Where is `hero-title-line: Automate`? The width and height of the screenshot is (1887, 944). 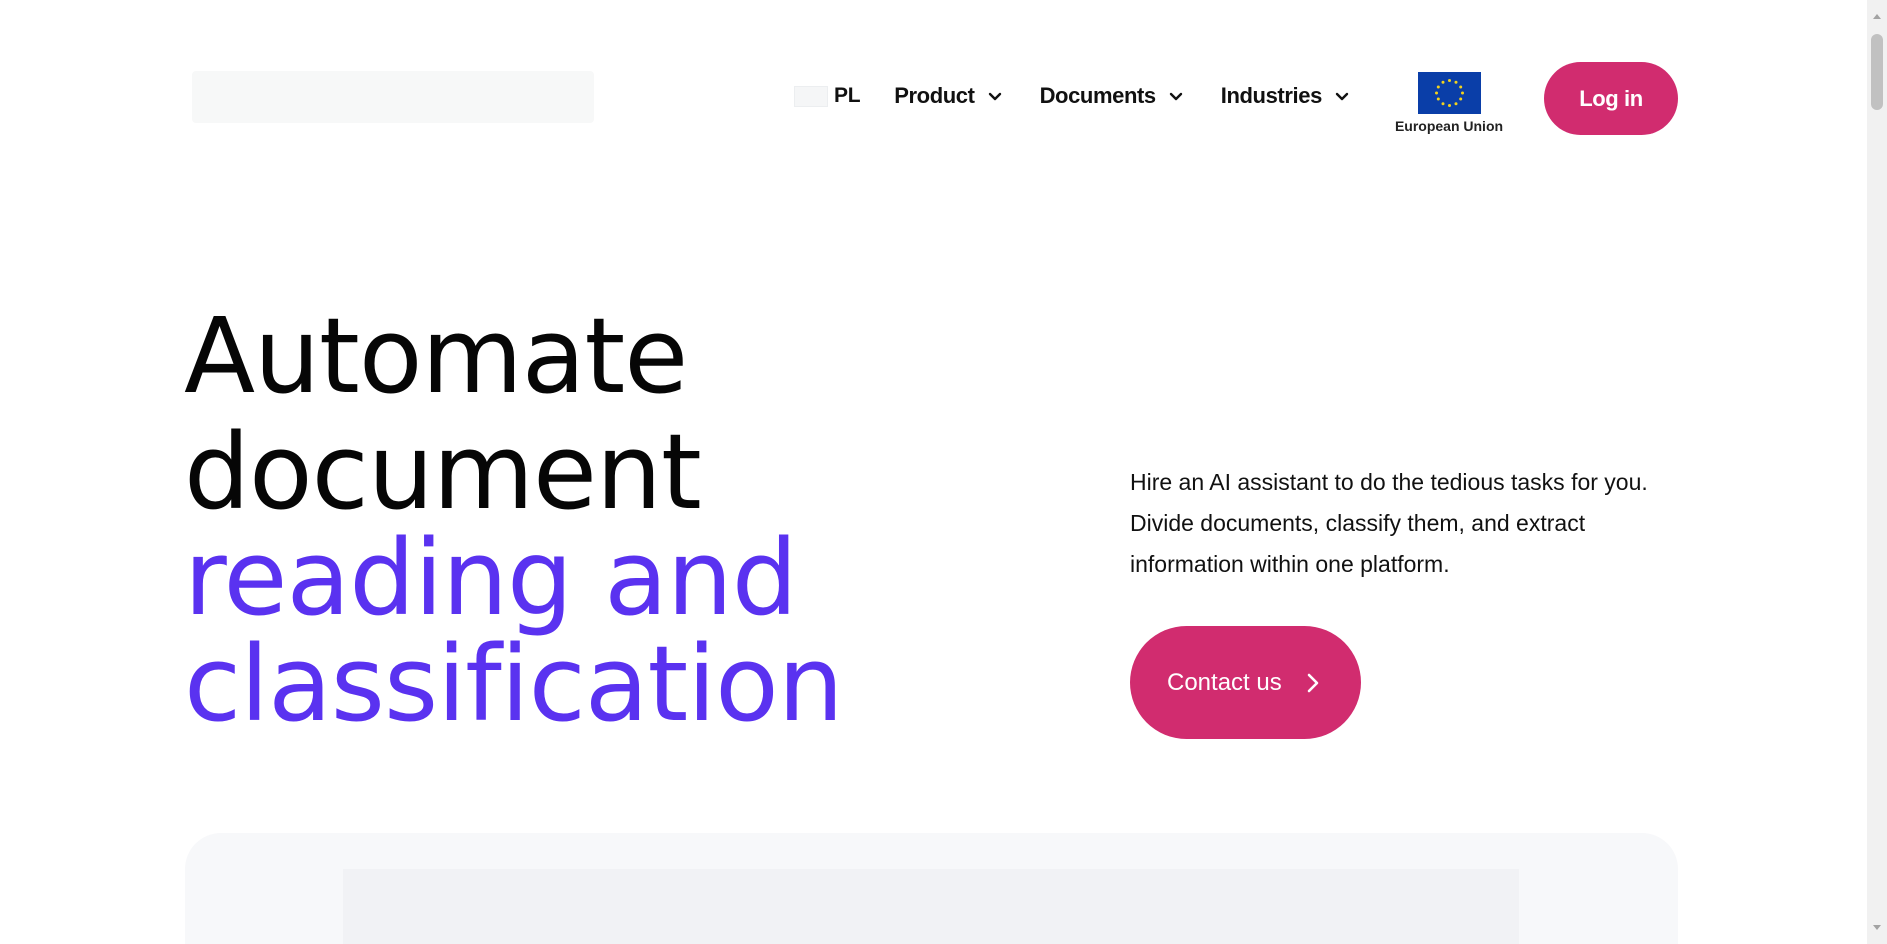 hero-title-line: Automate is located at coordinates (436, 356).